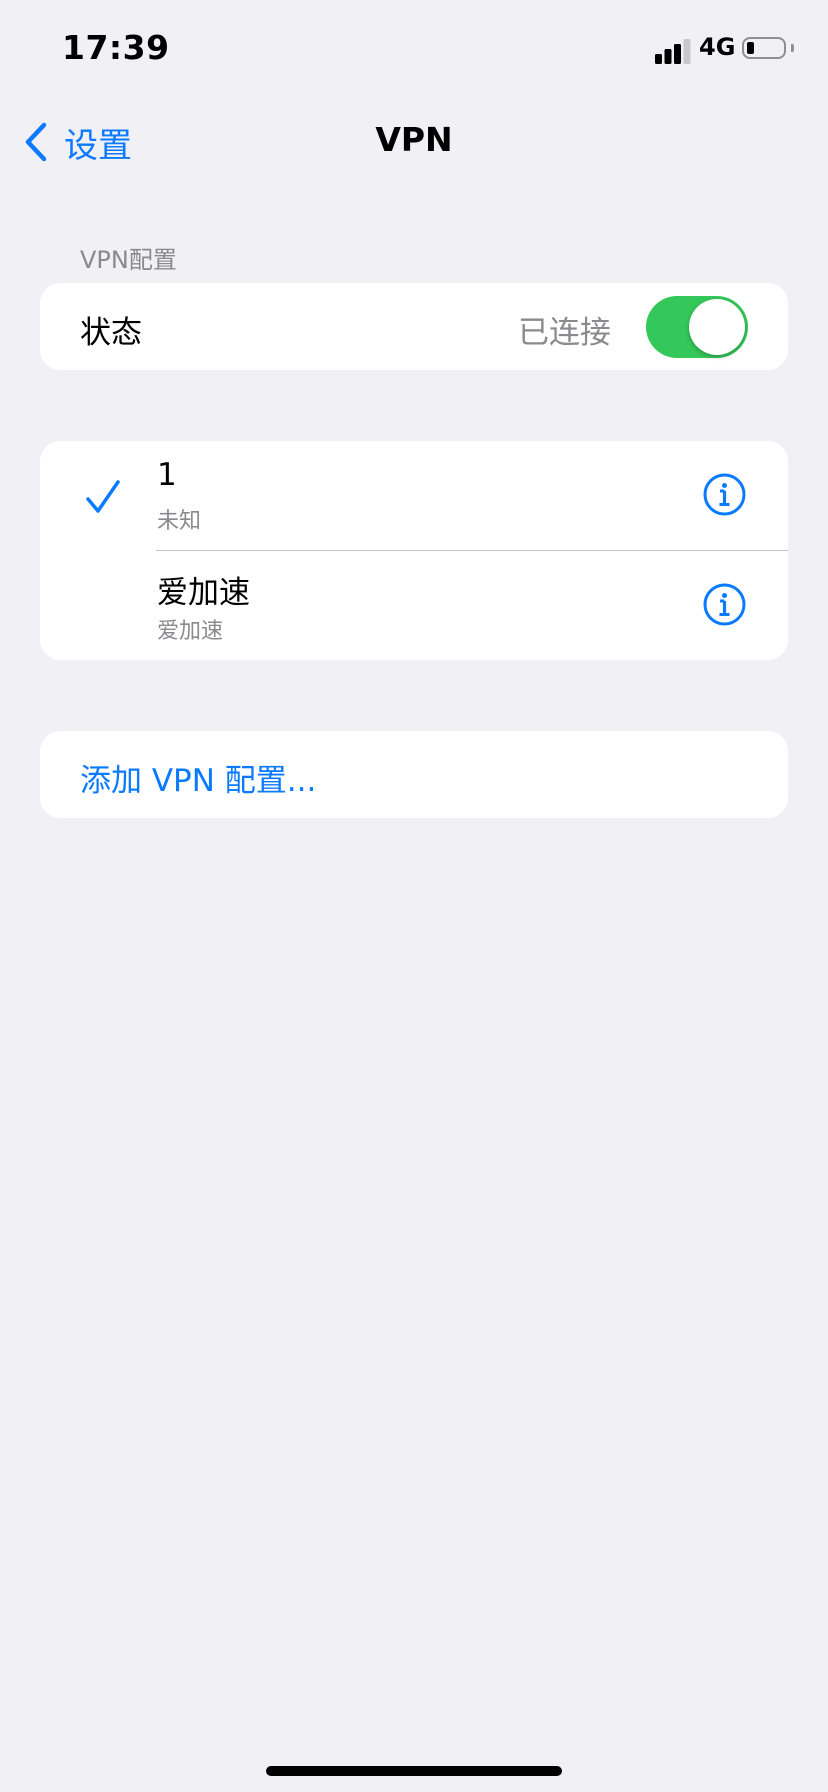 The height and width of the screenshot is (1792, 828). Describe the element at coordinates (190, 631) in the screenshot. I see `vpn-subtitle: 爱加速` at that location.